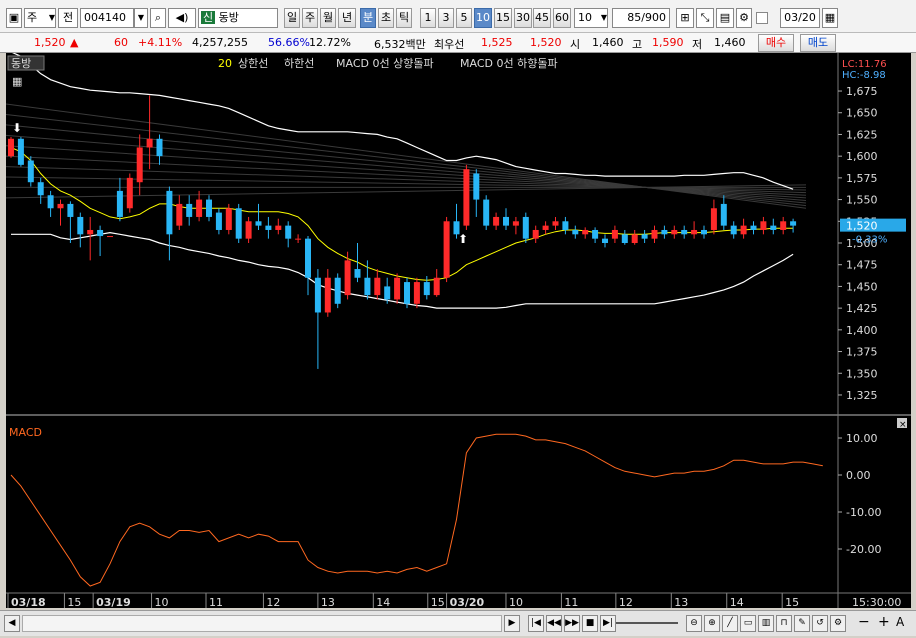 This screenshot has height=638, width=916. Describe the element at coordinates (766, 623) in the screenshot. I see `split-view-icon: ▥` at that location.